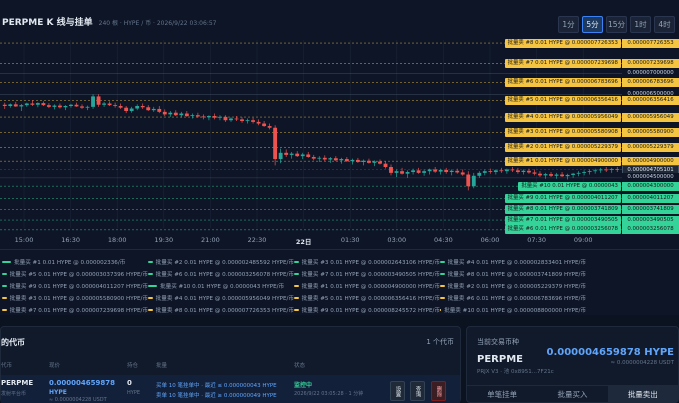  Describe the element at coordinates (75, 286) in the screenshot. I see `legend-item: 批量买 #9 0.01 HYPE @ 0.000004011207 HYPE/币` at that location.